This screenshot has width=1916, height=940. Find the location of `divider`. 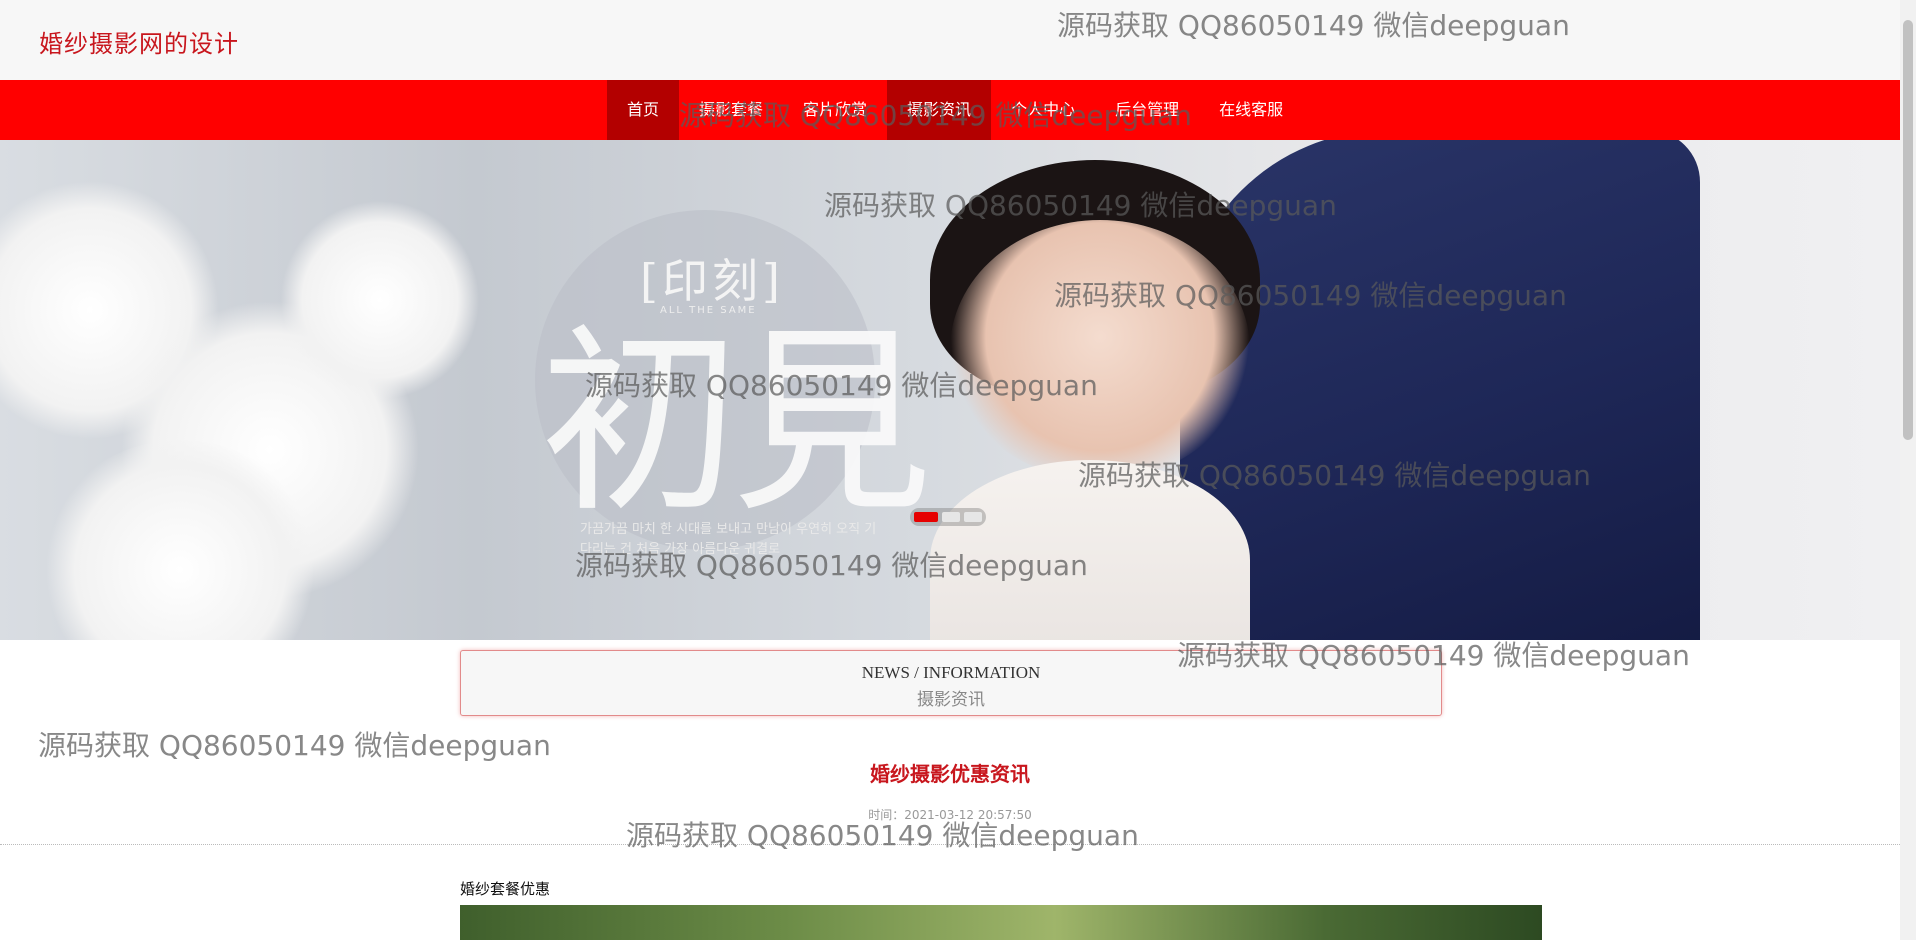

divider is located at coordinates (950, 844).